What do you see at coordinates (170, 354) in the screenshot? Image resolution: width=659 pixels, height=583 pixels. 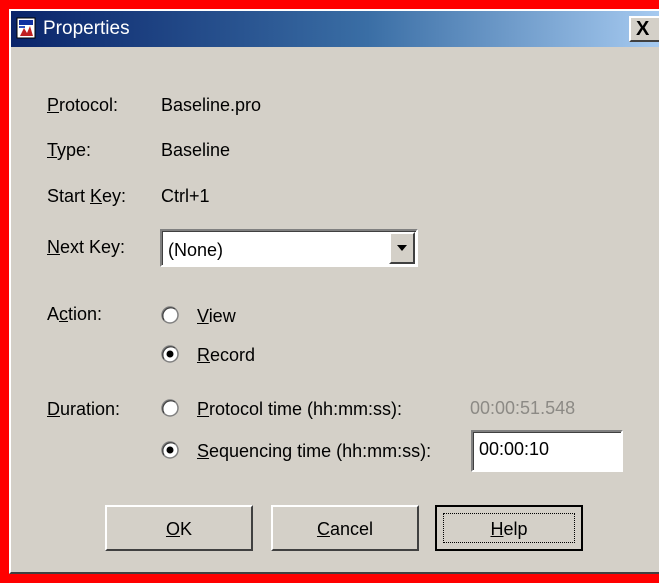 I see `record-radio` at bounding box center [170, 354].